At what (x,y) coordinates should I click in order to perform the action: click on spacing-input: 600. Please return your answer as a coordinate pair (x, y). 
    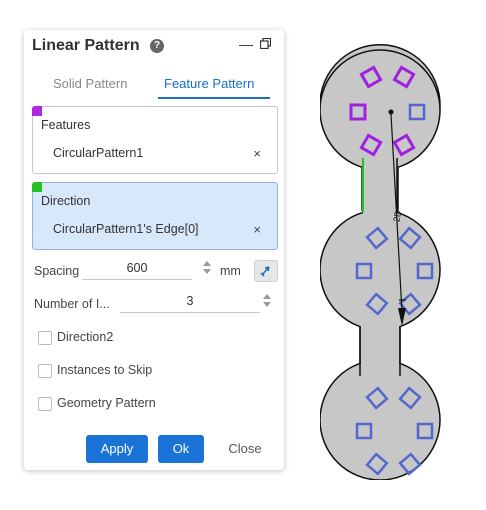
    Looking at the image, I should click on (137, 269).